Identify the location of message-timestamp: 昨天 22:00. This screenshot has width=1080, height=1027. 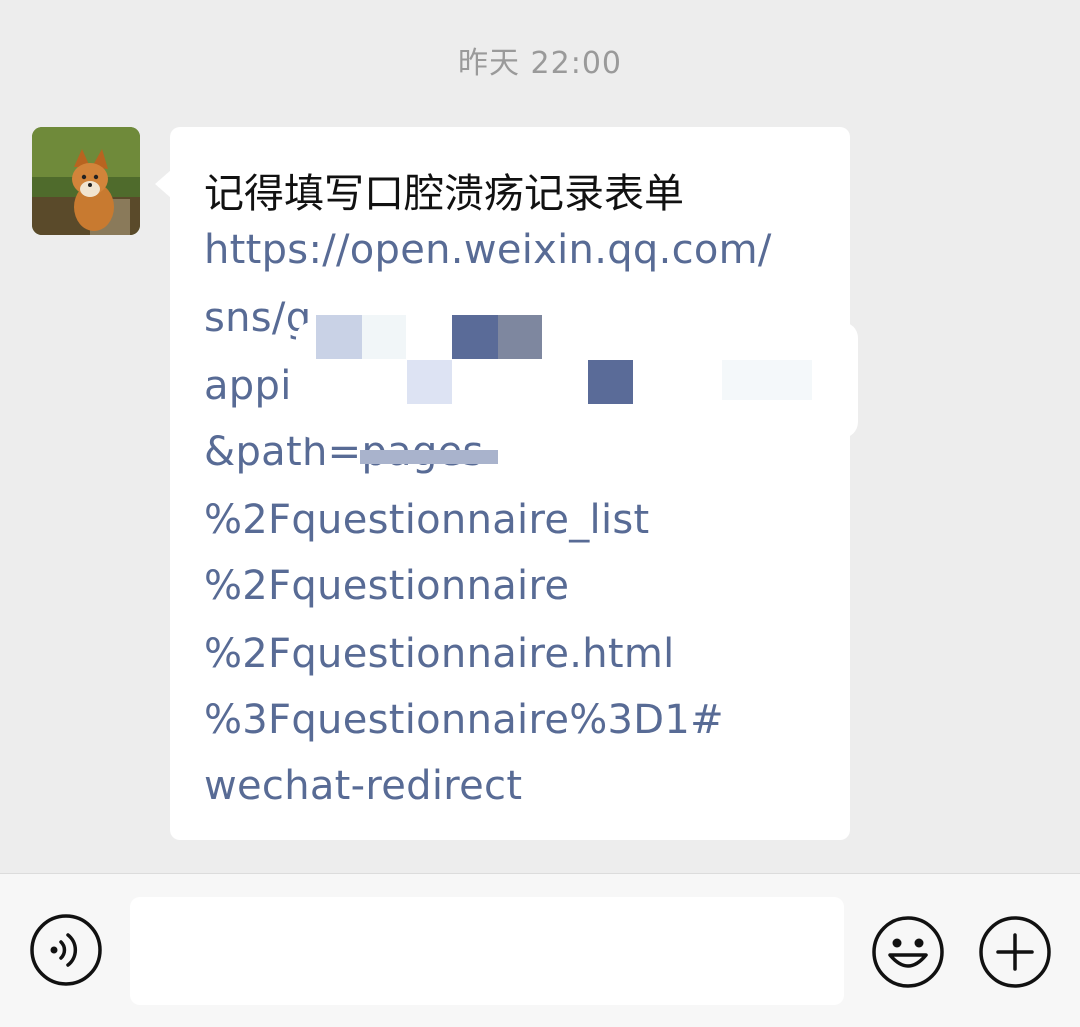
(540, 63).